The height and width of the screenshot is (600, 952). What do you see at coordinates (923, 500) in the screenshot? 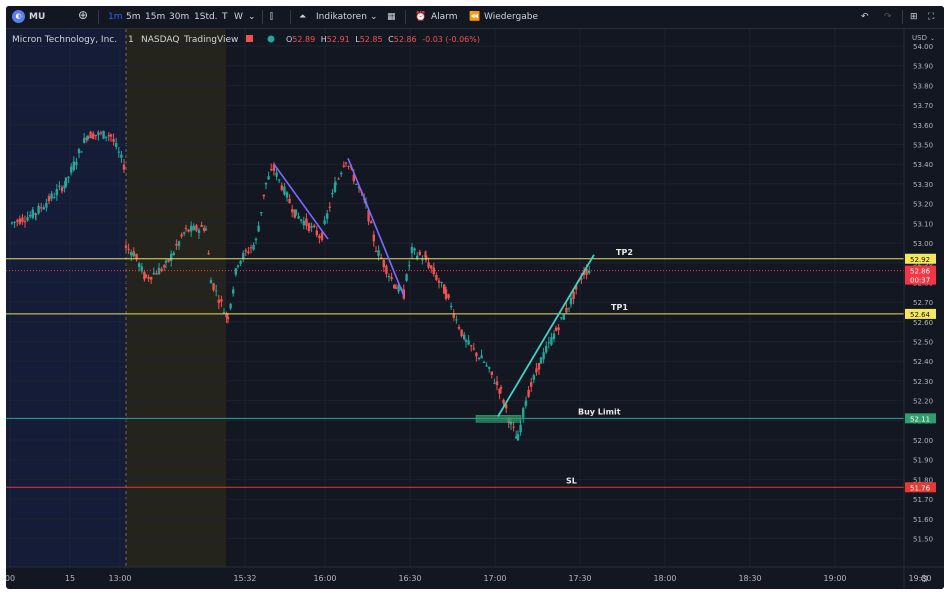
I see `price-tick-label: 51.70` at bounding box center [923, 500].